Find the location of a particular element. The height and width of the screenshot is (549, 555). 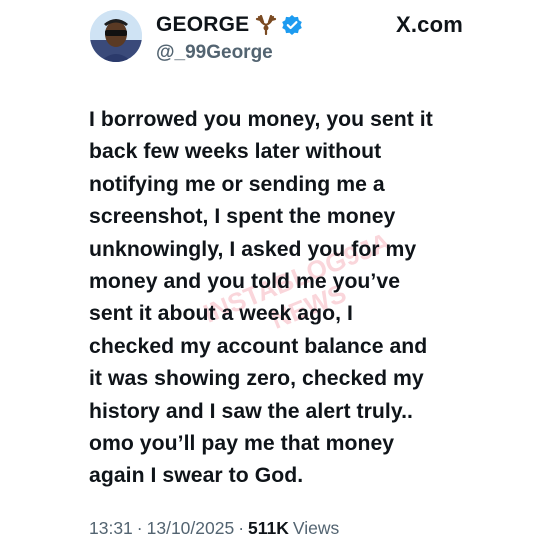

user-handle: @_99George is located at coordinates (214, 53).